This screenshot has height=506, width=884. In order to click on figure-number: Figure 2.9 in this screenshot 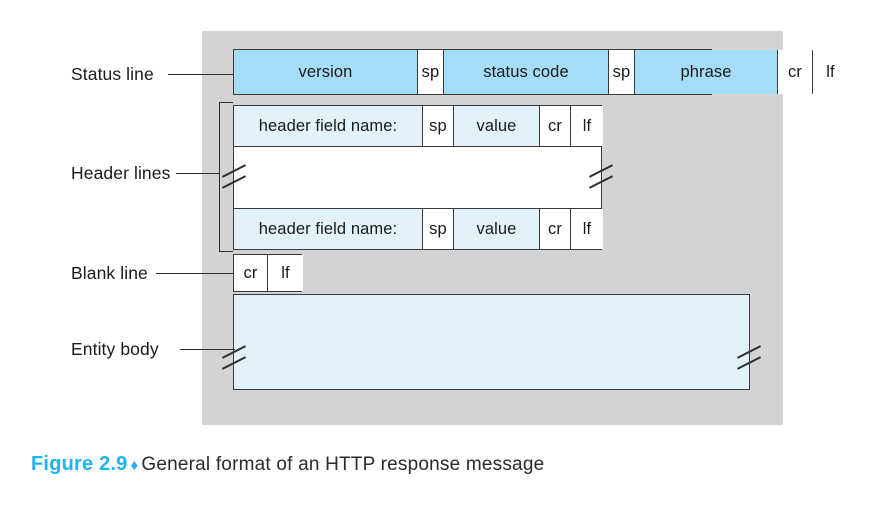, I will do `click(79, 464)`.